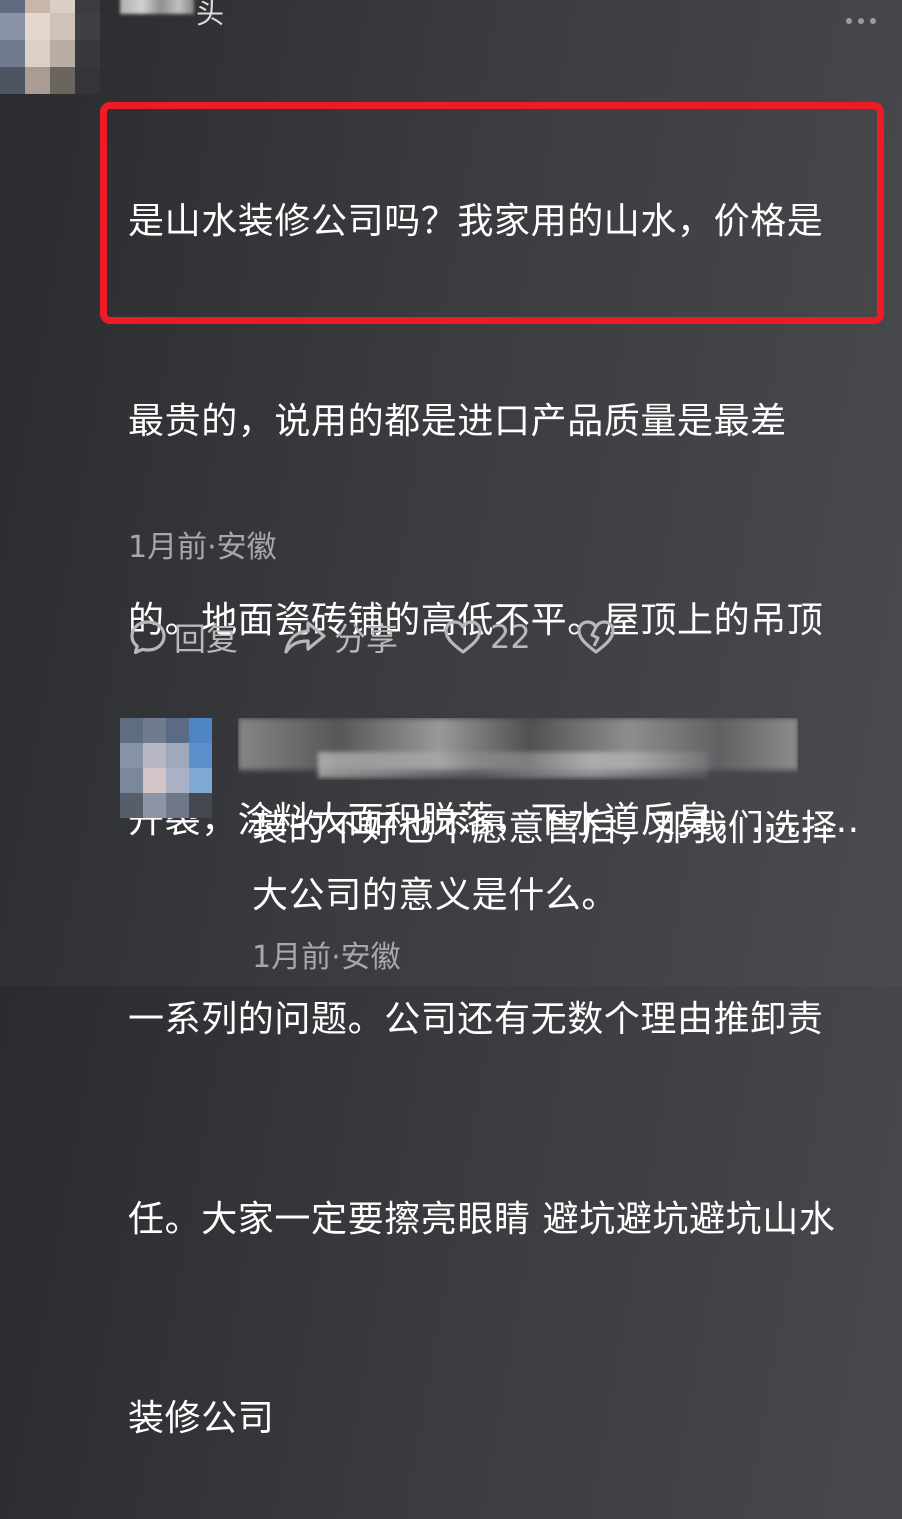  Describe the element at coordinates (50, 47) in the screenshot. I see `avatar-top-comment` at that location.